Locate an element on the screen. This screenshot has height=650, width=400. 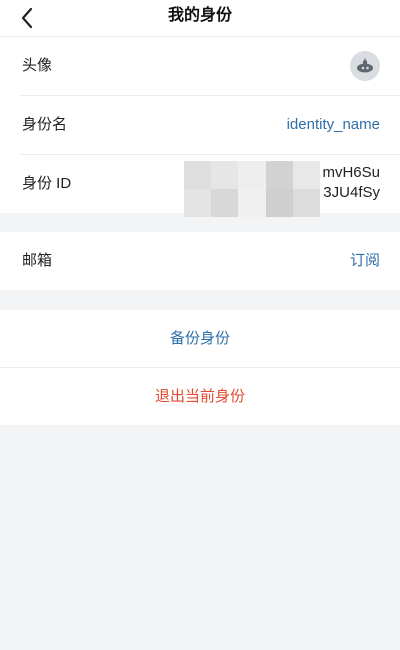
identity-id-value: mvH6Su 3JU4fSy is located at coordinates (282, 189).